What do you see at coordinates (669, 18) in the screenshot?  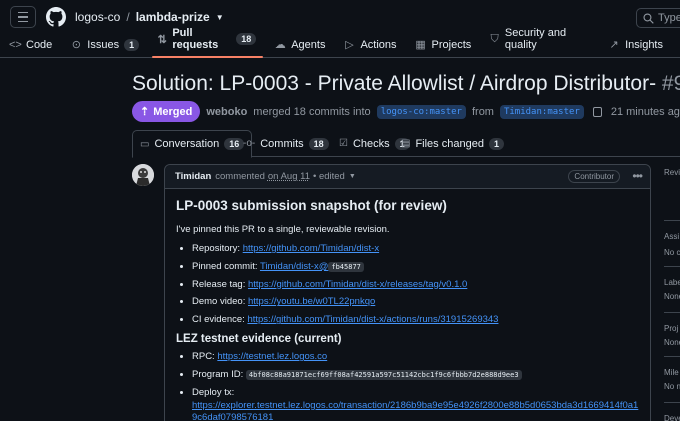 I see `search-placeholder: Type` at bounding box center [669, 18].